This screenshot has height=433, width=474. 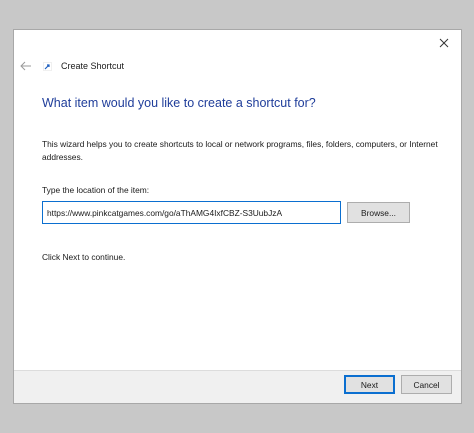 What do you see at coordinates (426, 384) in the screenshot?
I see `cancel-button: Cancel` at bounding box center [426, 384].